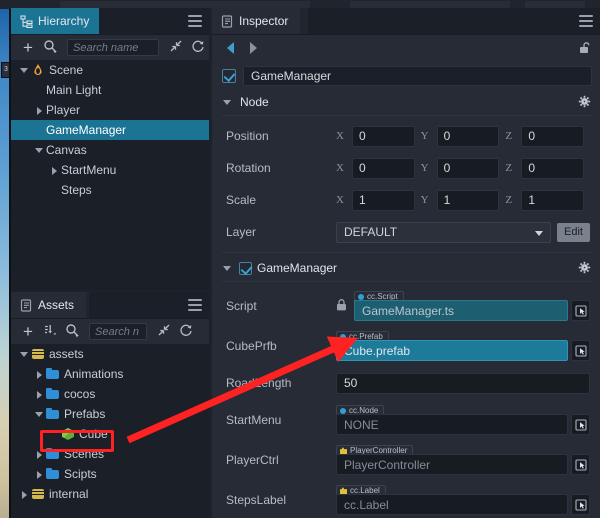 This screenshot has height=518, width=600. I want to click on node-tag-icon, so click(343, 410).